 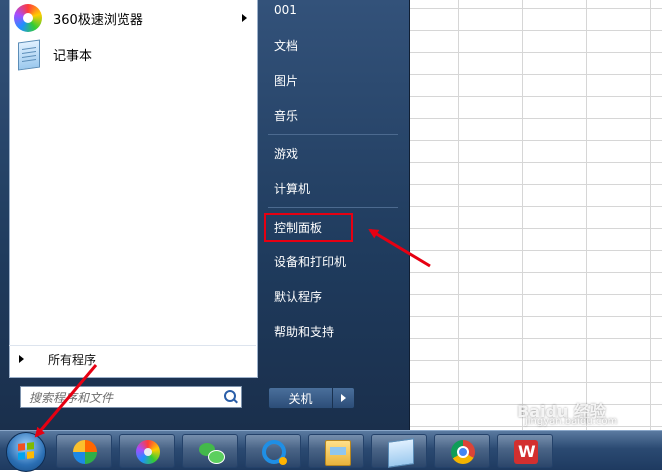 I want to click on wps-icon, so click(x=526, y=452).